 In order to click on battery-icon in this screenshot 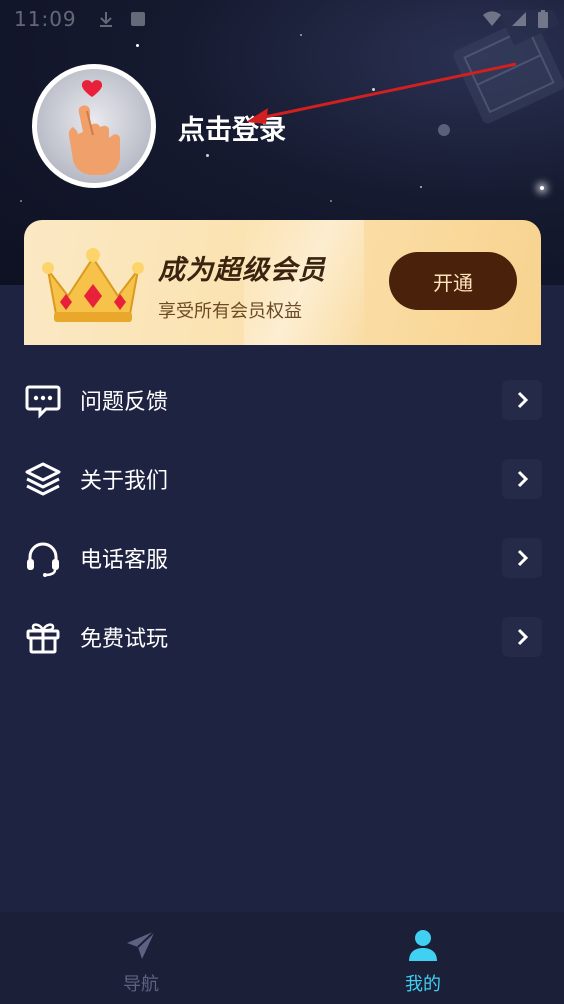, I will do `click(543, 19)`.